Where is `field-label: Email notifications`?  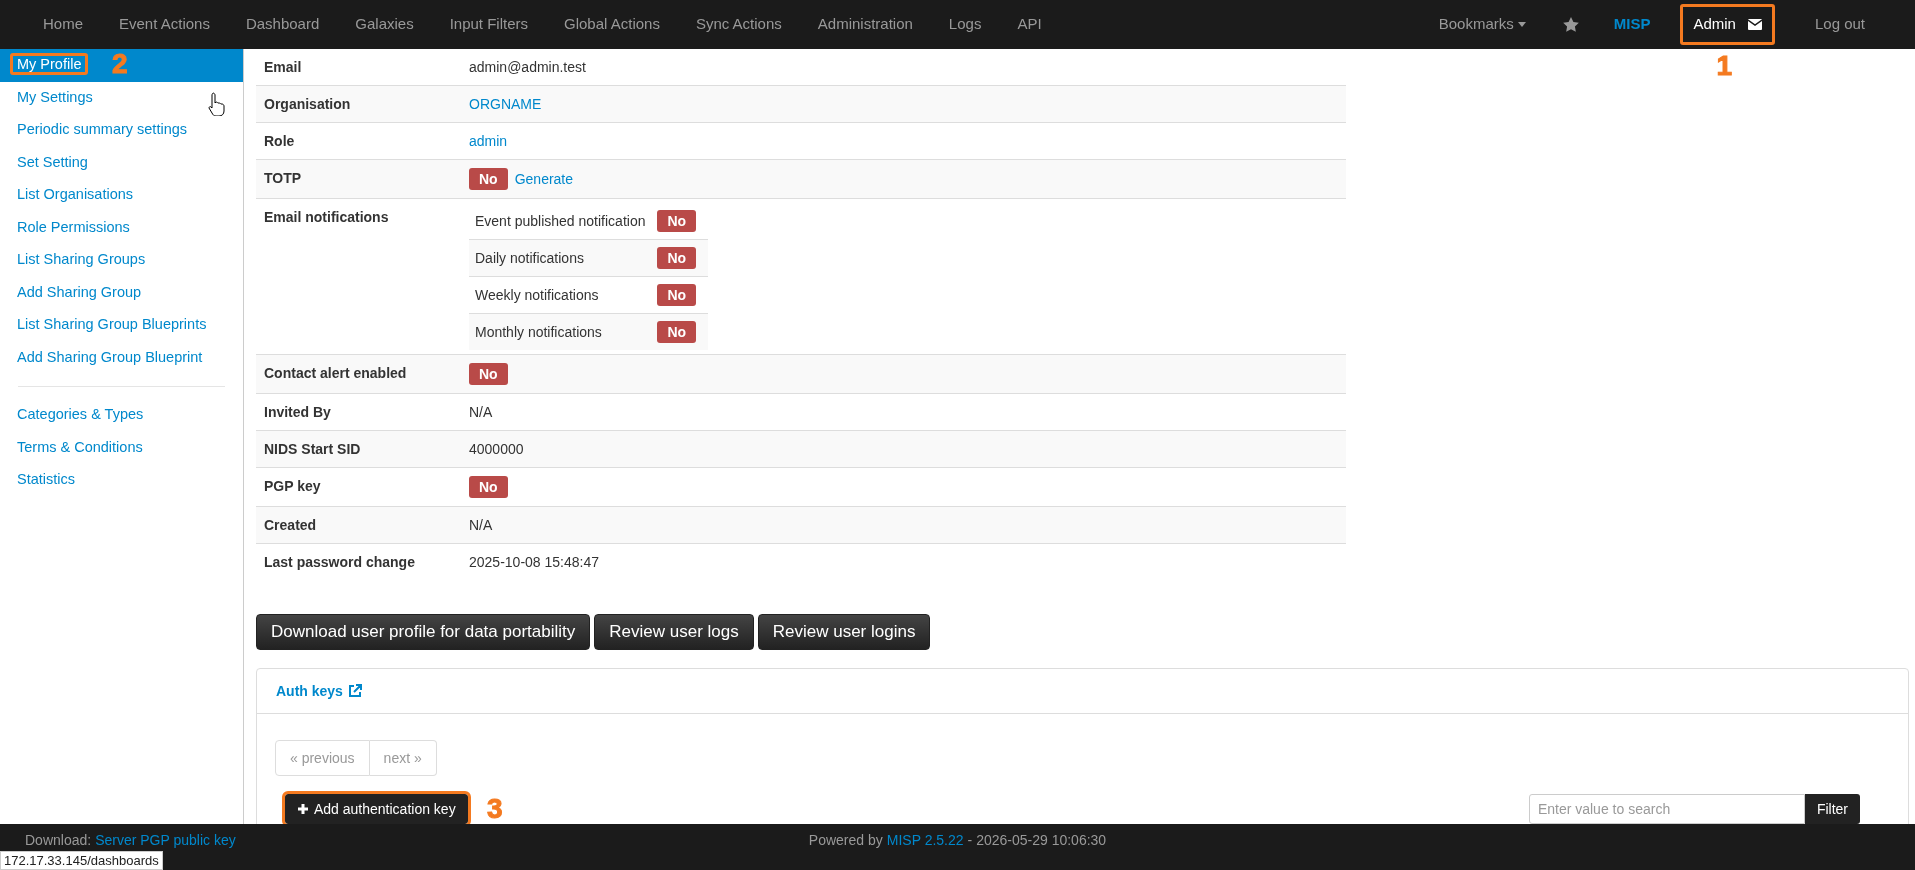 field-label: Email notifications is located at coordinates (358, 276).